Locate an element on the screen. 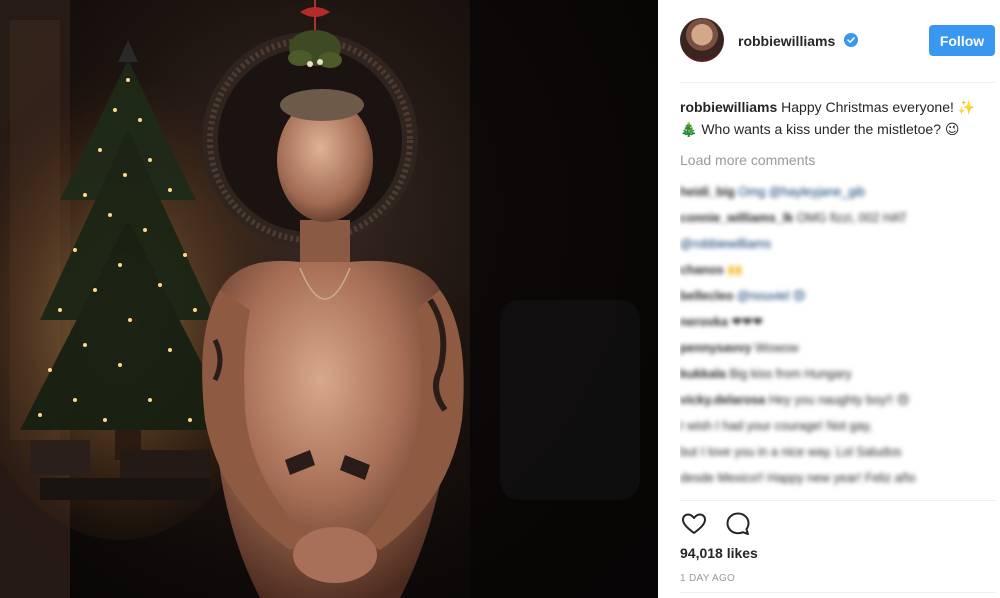 The height and width of the screenshot is (598, 1000). checkmark-icon is located at coordinates (851, 40).